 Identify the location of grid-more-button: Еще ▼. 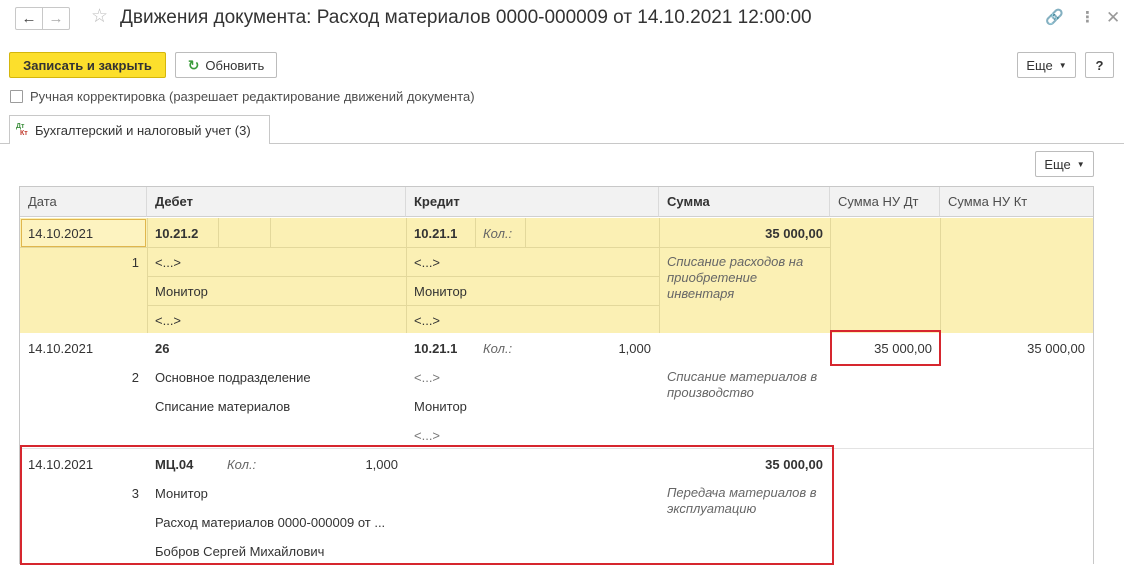
(1064, 164).